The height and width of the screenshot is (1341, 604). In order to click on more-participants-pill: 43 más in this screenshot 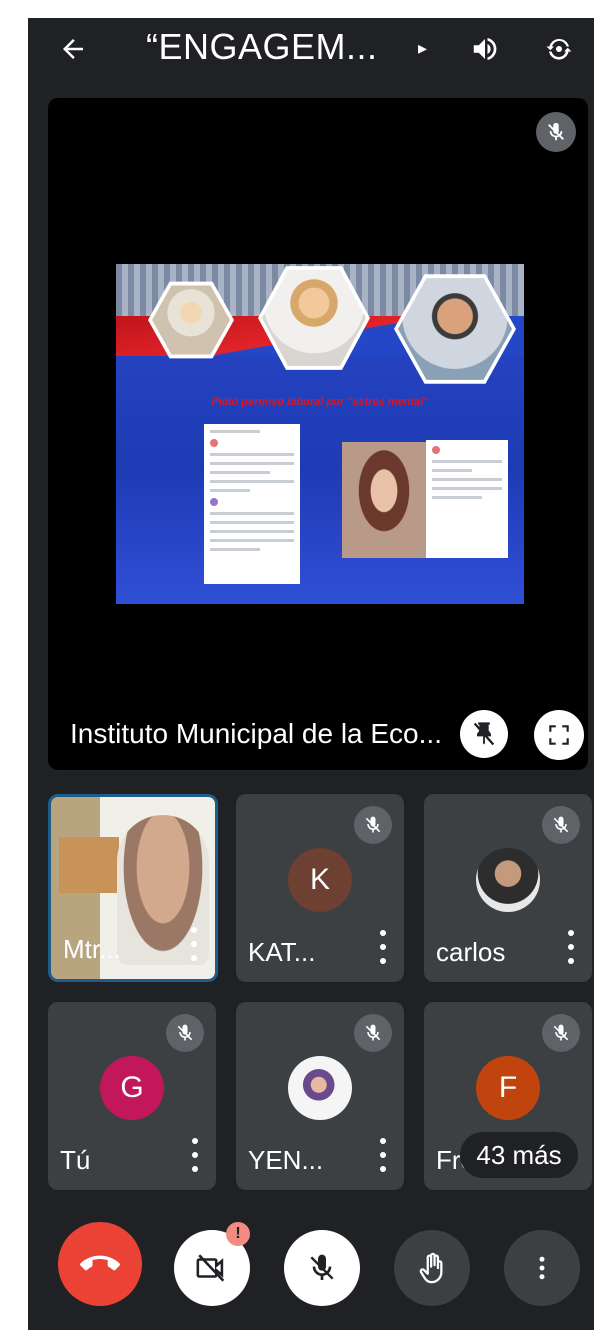, I will do `click(519, 1155)`.